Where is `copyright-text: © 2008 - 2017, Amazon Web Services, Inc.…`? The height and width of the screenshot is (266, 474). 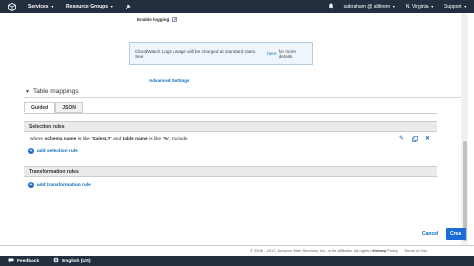
copyright-text: © 2008 - 2017, Amazon Web Services, Inc.… is located at coordinates (319, 250).